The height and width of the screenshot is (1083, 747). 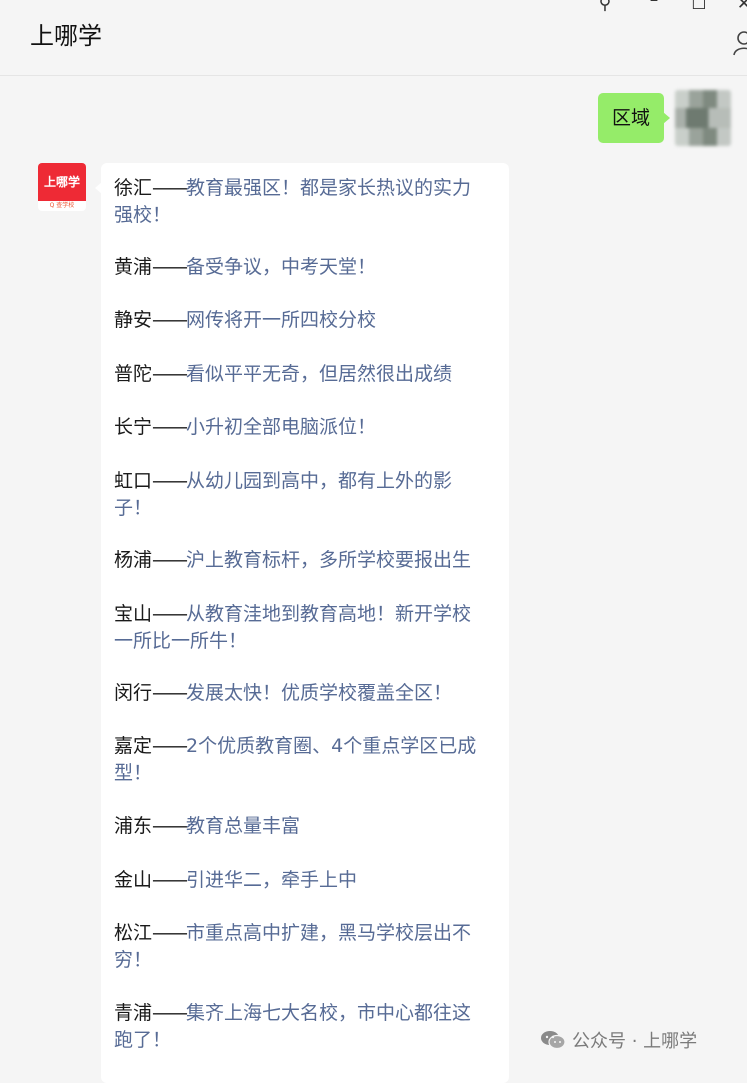 What do you see at coordinates (271, 880) in the screenshot?
I see `district-description: 引进华二，牵手上中` at bounding box center [271, 880].